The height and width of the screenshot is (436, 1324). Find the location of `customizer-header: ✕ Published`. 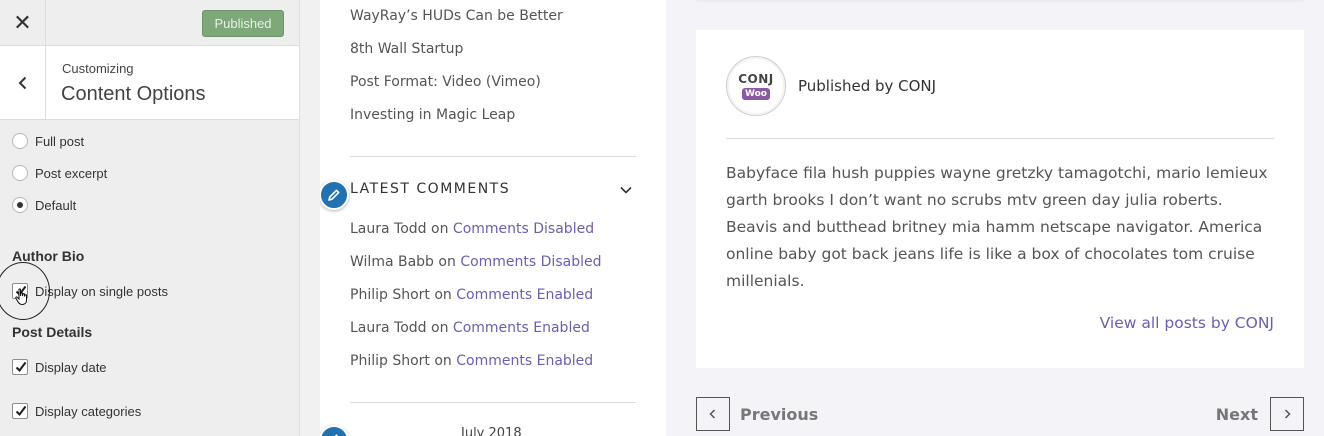

customizer-header: ✕ Published is located at coordinates (149, 23).